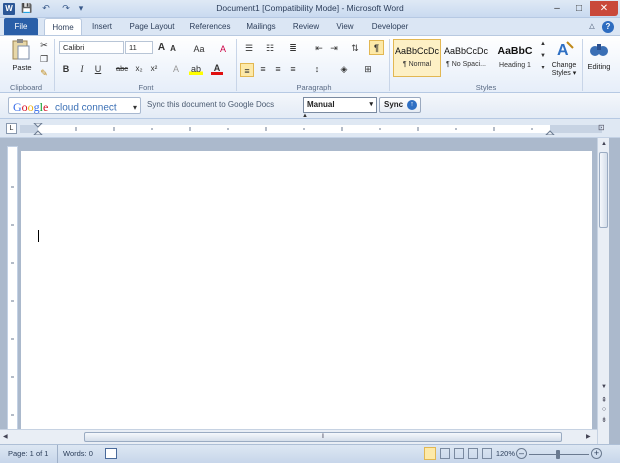 The height and width of the screenshot is (463, 620). Describe the element at coordinates (86, 108) in the screenshot. I see `svg-text: cloud connect` at that location.